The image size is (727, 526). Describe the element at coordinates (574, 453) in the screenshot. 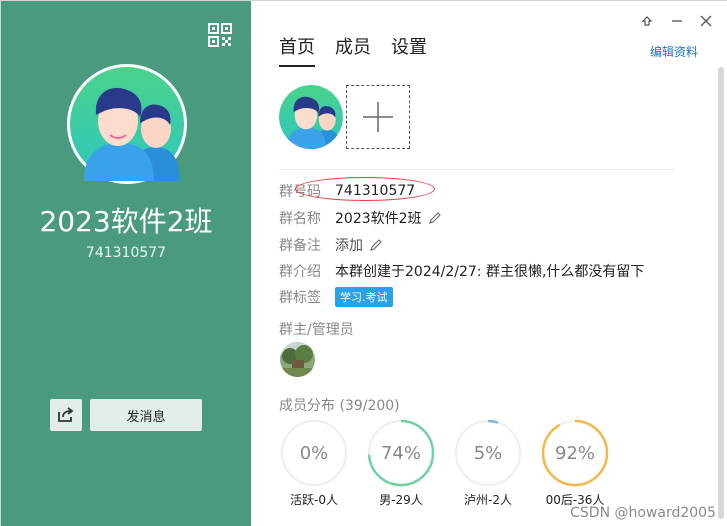

I see `stat-age-percent: 92%` at that location.